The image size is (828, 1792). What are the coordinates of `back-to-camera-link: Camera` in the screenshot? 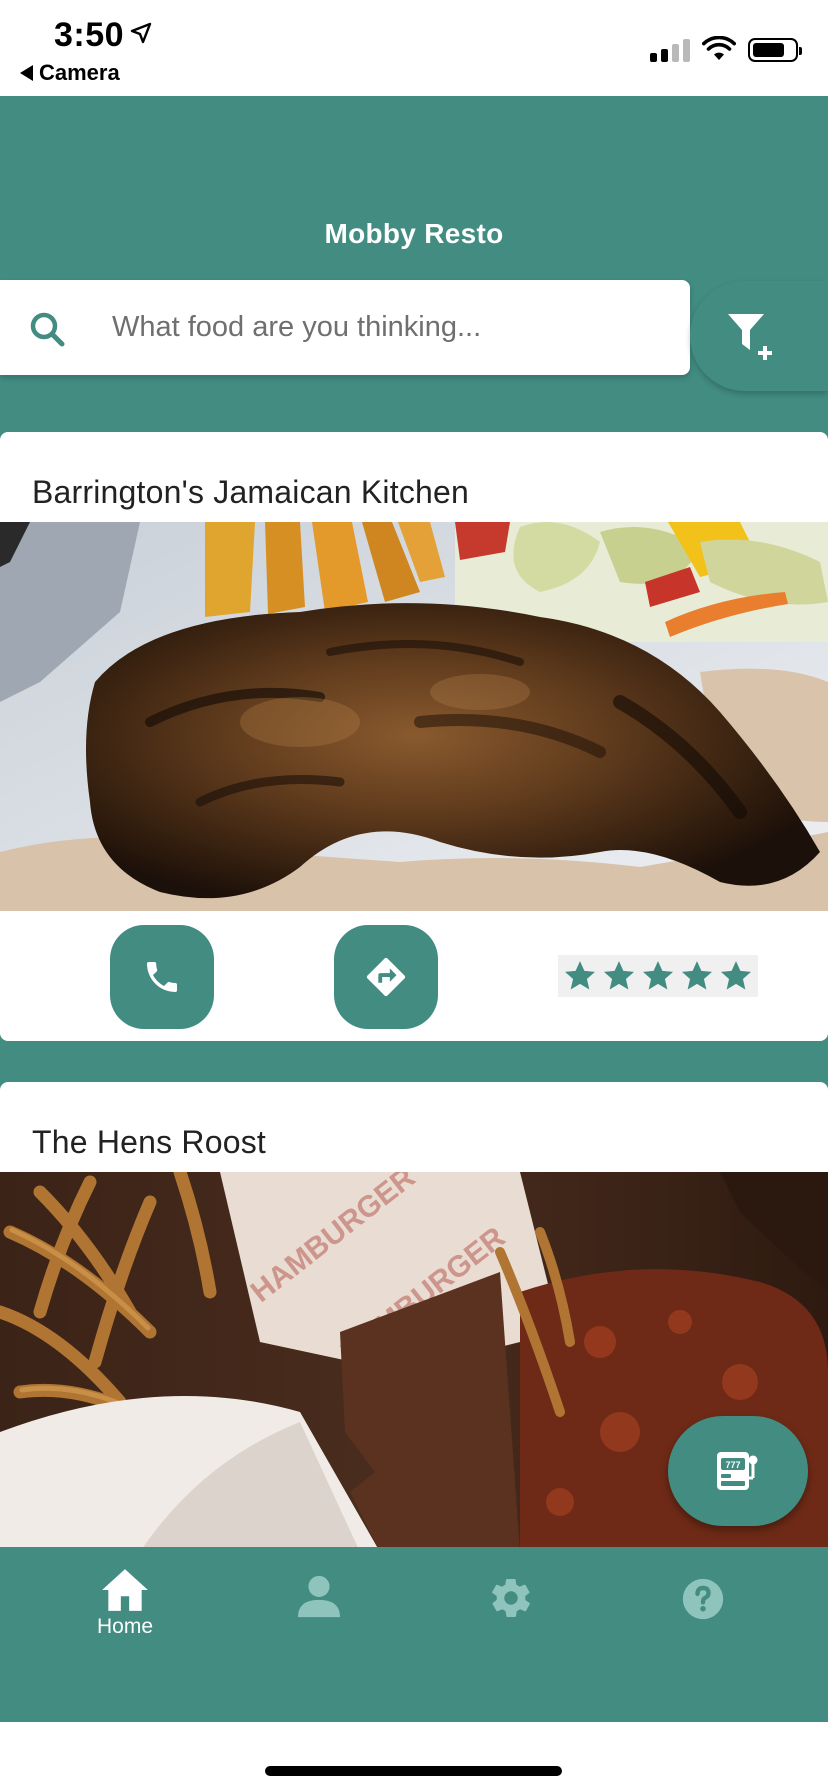 It's located at (70, 73).